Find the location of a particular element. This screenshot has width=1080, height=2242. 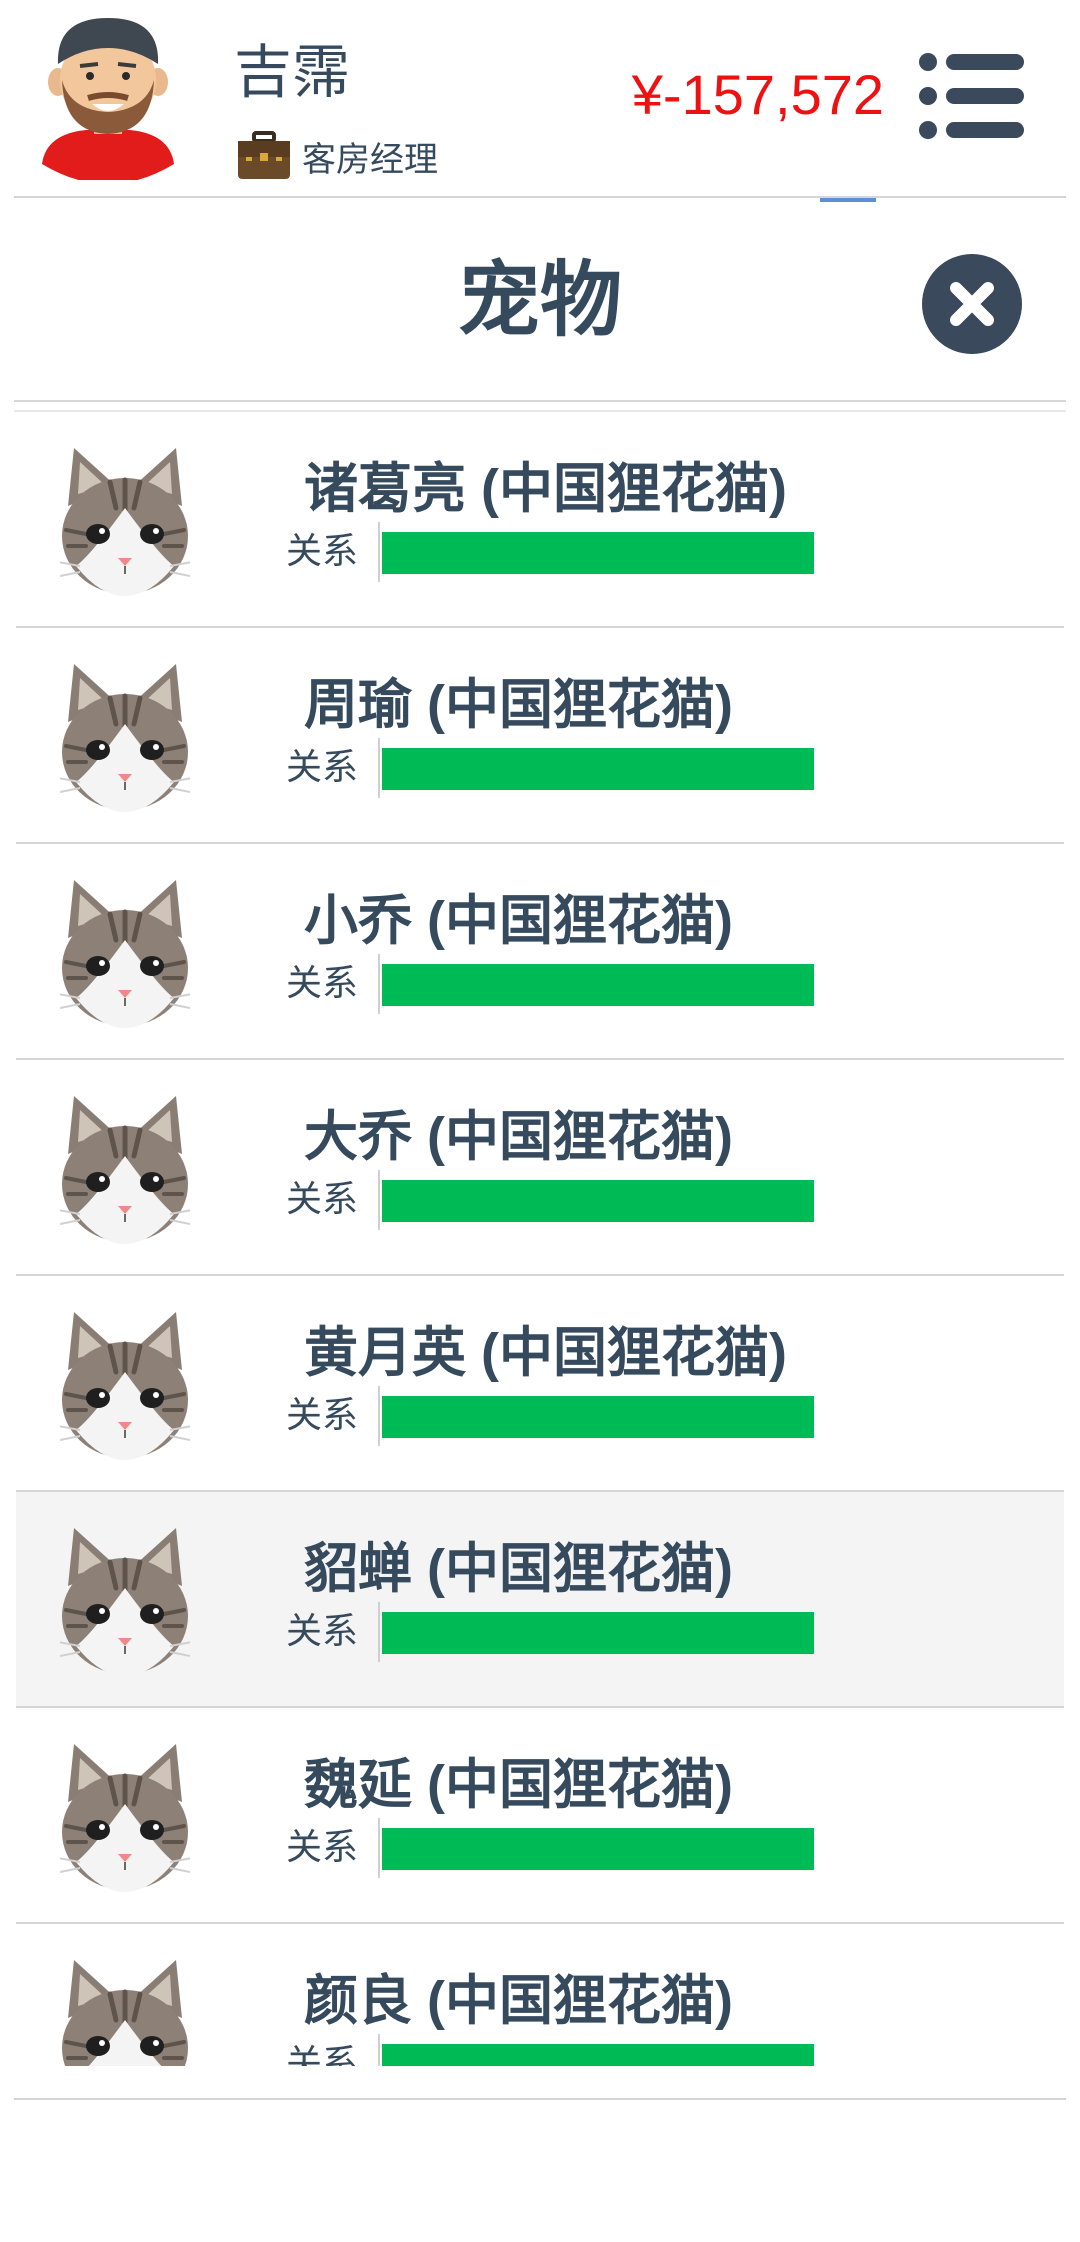

user-name: 吉霈 is located at coordinates (292, 72).